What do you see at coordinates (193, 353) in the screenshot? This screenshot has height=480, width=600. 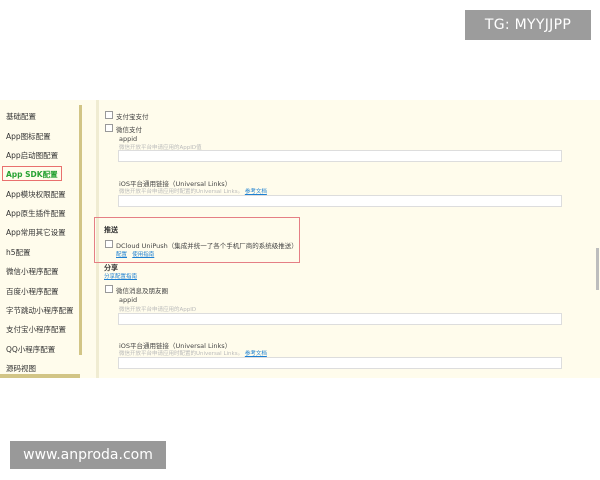 I see `share-ulink-hint: 微信开放平台申请应用时配置的Universal Links。 参考文档` at bounding box center [193, 353].